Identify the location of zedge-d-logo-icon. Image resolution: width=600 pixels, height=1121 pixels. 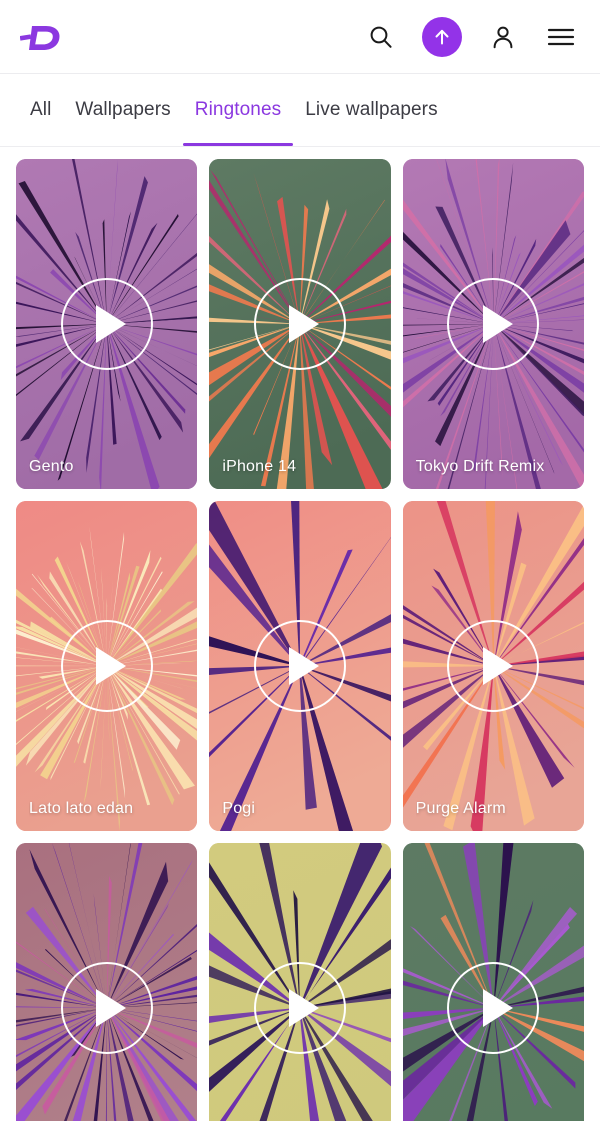
(40, 37).